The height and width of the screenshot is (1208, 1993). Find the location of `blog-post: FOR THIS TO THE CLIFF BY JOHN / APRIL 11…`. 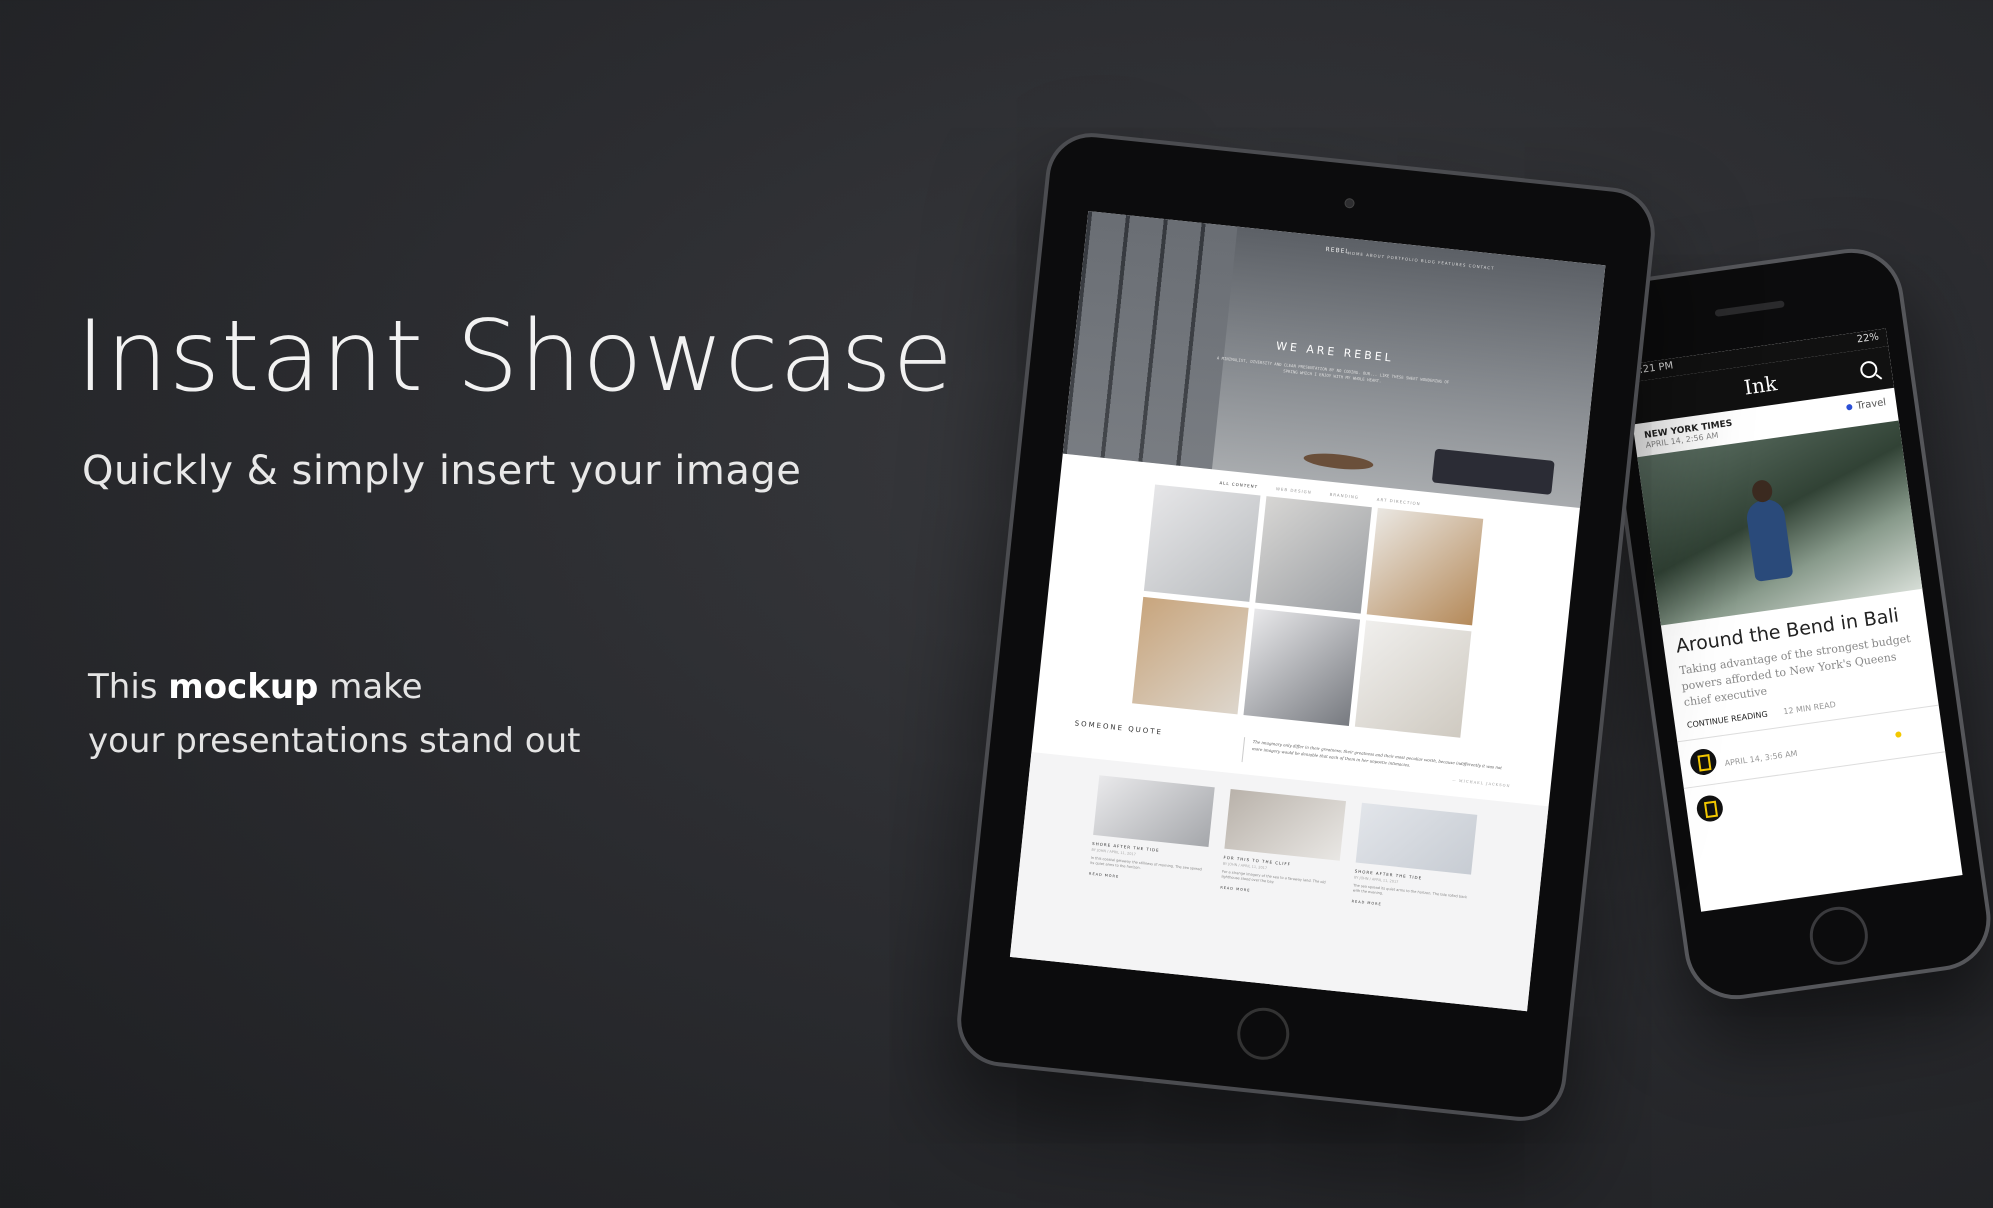

blog-post: FOR THIS TO THE CLIFF BY JOHN / APRIL 11… is located at coordinates (1278, 894).